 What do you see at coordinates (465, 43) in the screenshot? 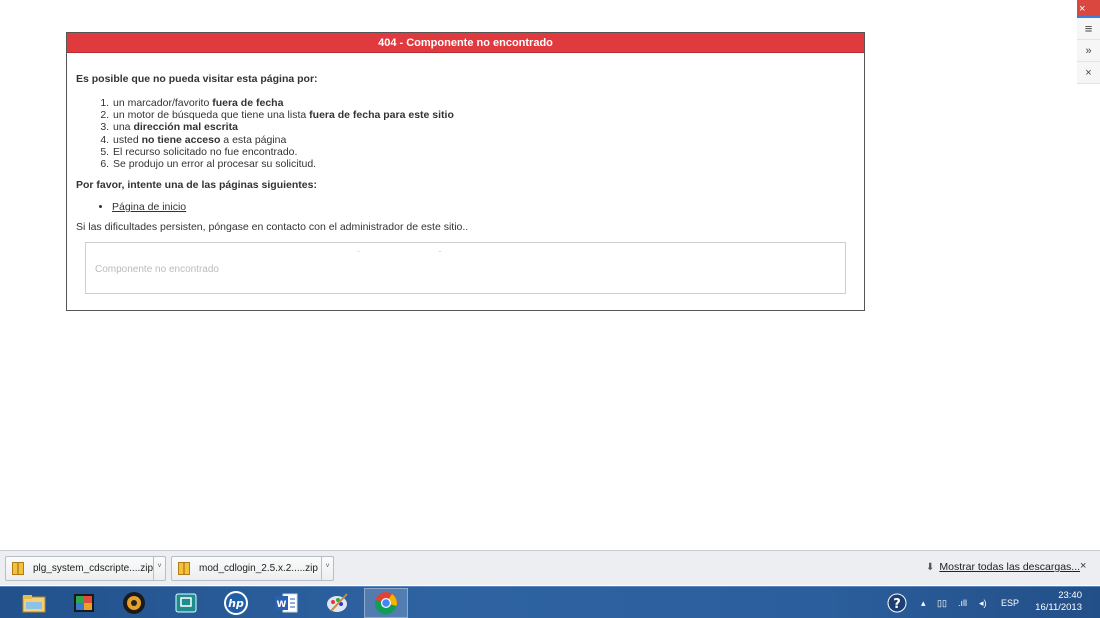
I see `error-title: 404 - Componente no encontrado` at bounding box center [465, 43].